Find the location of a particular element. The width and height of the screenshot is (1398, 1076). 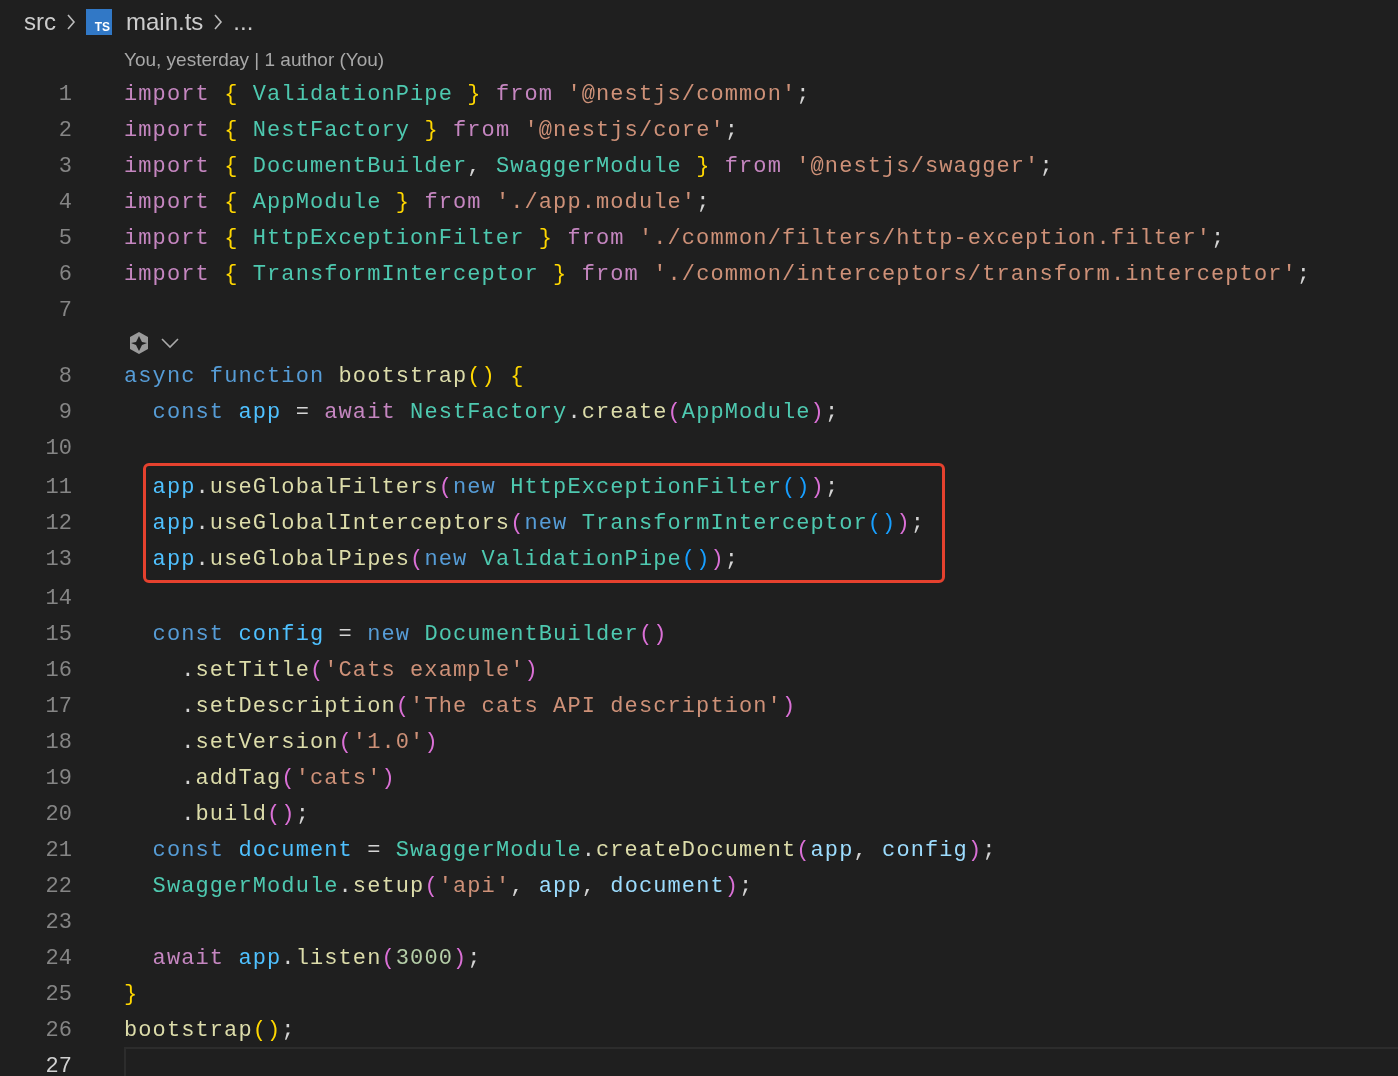

line-number: 8 is located at coordinates (64, 376).